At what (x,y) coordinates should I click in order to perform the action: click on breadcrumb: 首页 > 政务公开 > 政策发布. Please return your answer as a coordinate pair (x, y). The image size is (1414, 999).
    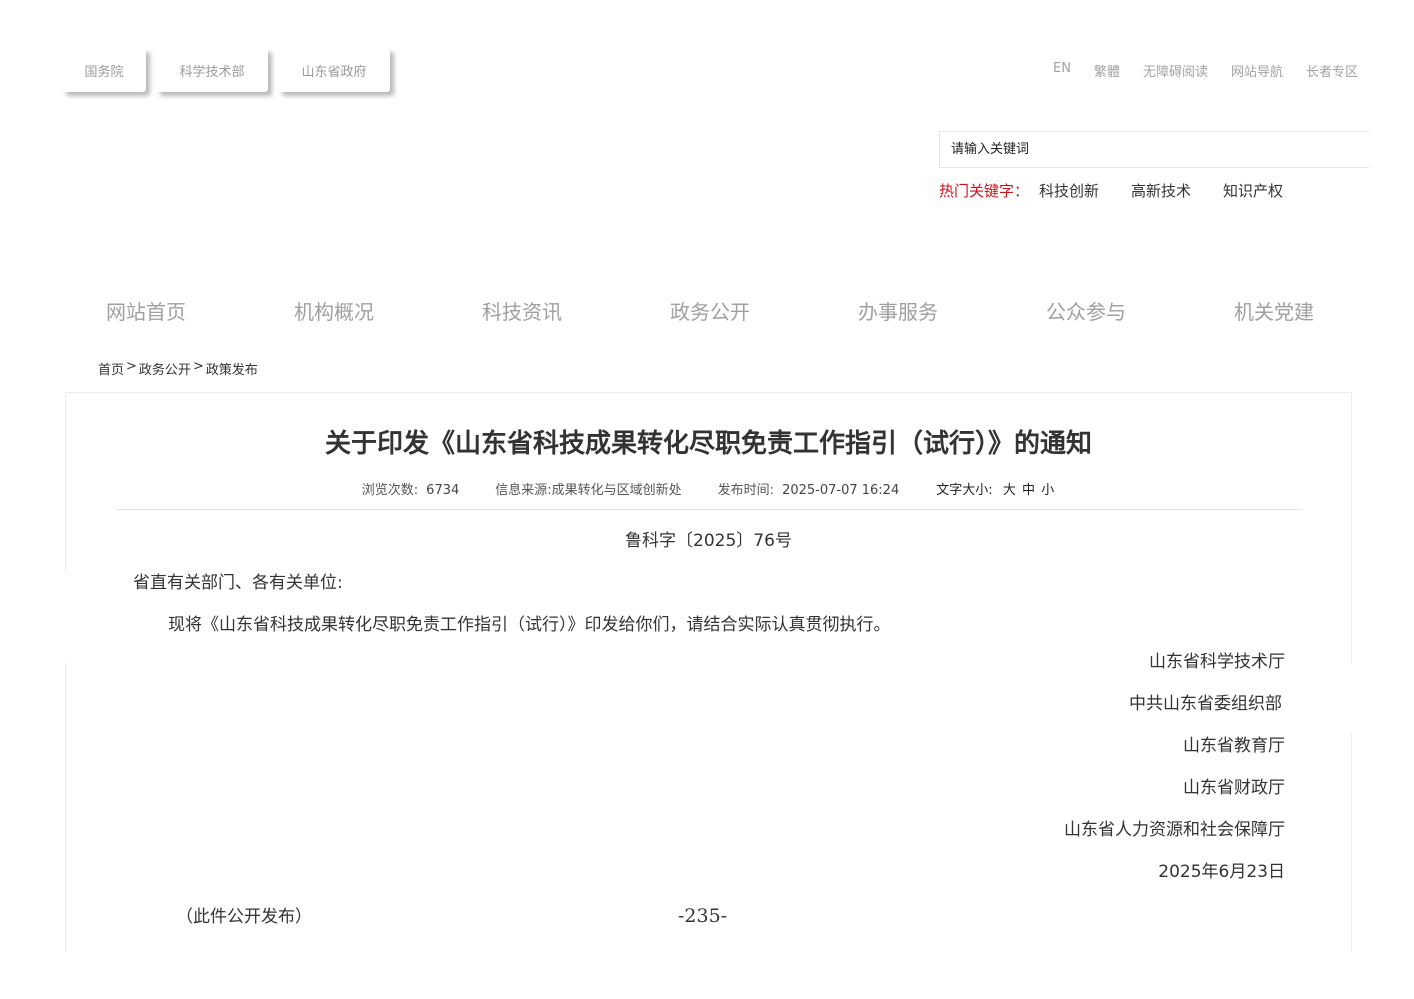
    Looking at the image, I should click on (178, 368).